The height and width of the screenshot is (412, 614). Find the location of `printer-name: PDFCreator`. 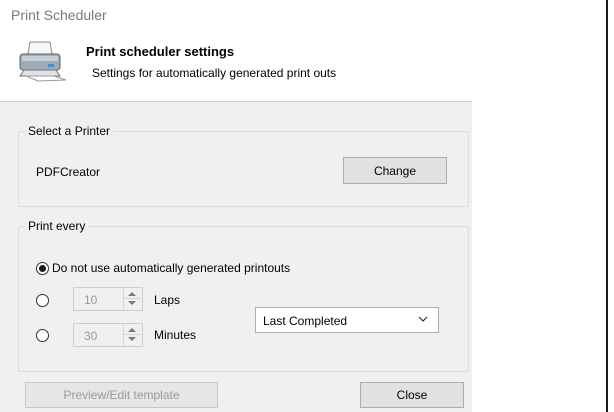

printer-name: PDFCreator is located at coordinates (68, 172).